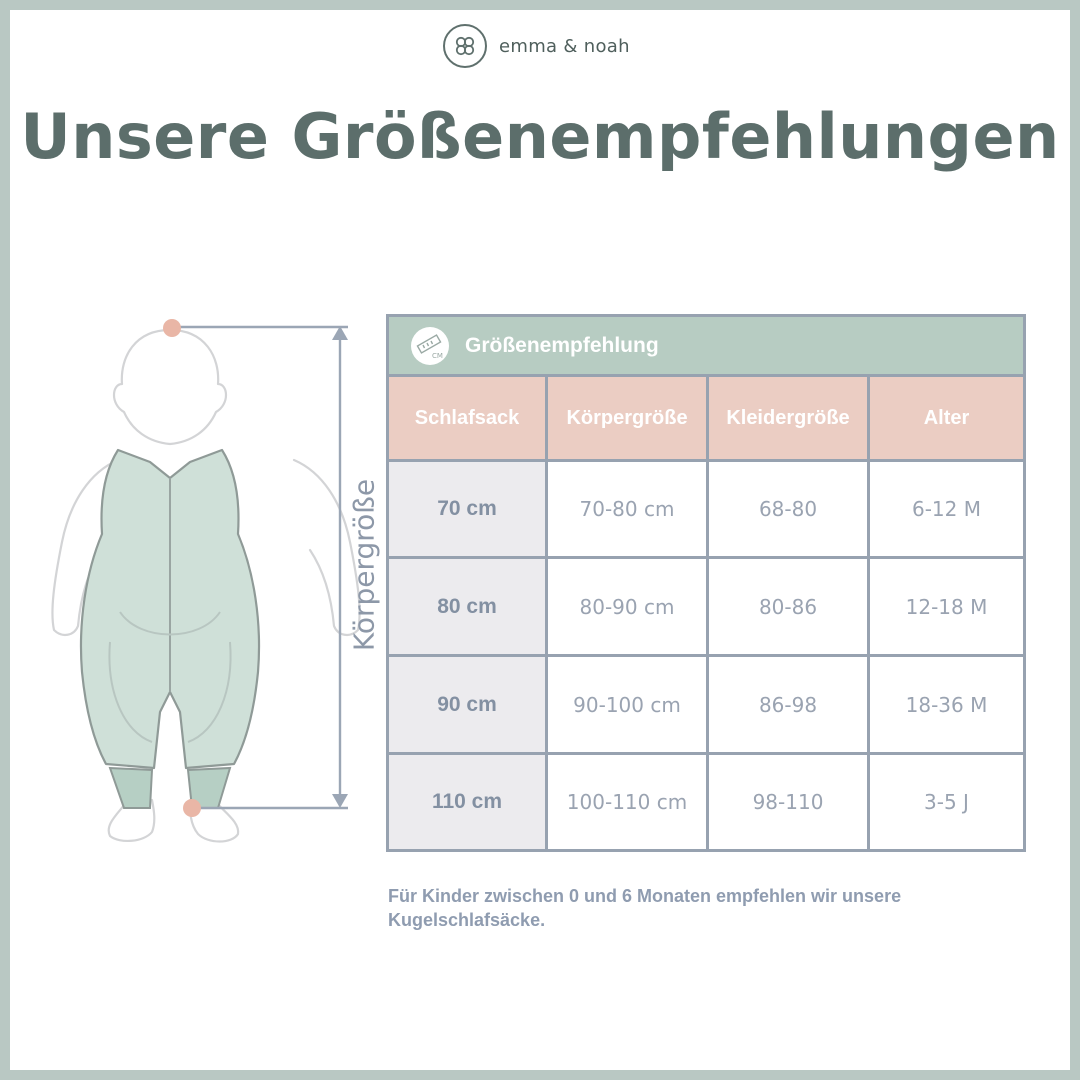 Image resolution: width=1080 pixels, height=1080 pixels. Describe the element at coordinates (364, 565) in the screenshot. I see `height-axis-label-text: Körpergröße` at that location.